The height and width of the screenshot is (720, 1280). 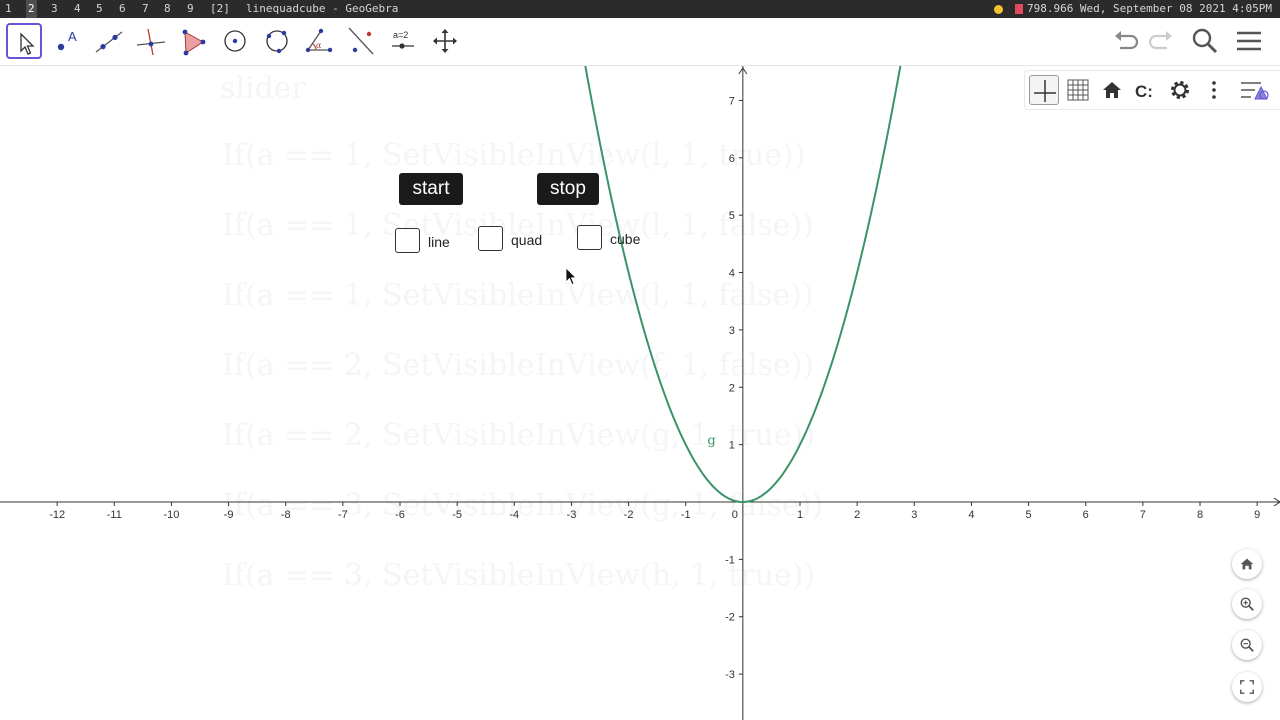 What do you see at coordinates (625, 239) in the screenshot?
I see `cube-checkbox-label: cube` at bounding box center [625, 239].